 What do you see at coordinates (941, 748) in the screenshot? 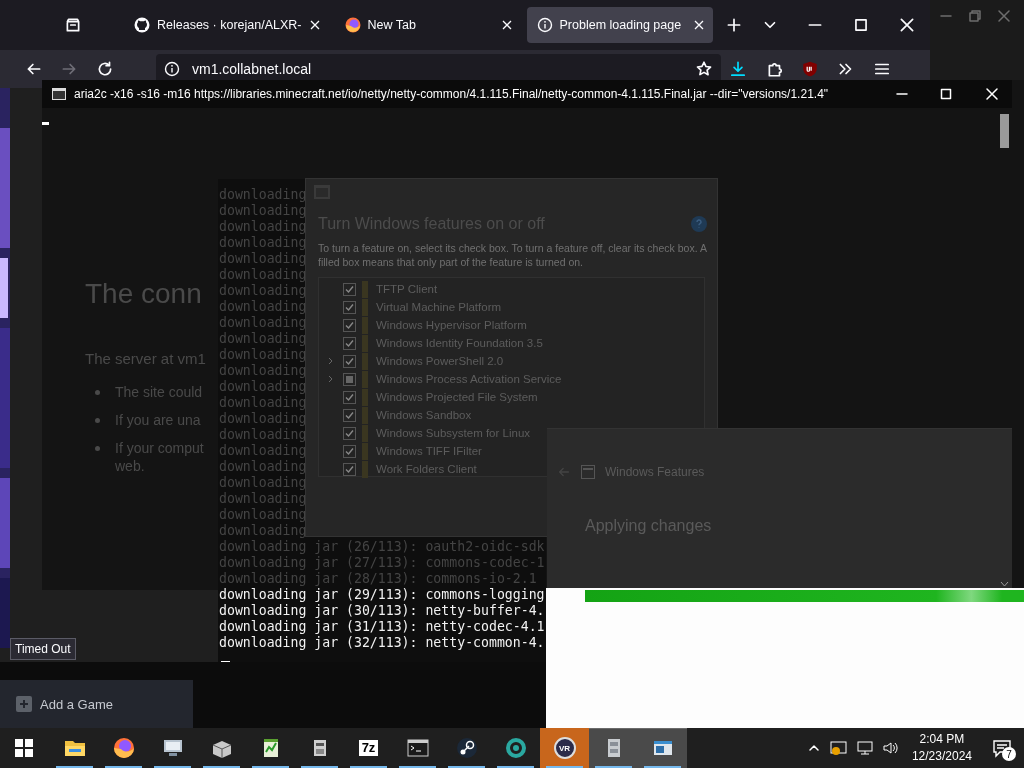
I see `clock: 2:04 PM 12/23/2024` at bounding box center [941, 748].